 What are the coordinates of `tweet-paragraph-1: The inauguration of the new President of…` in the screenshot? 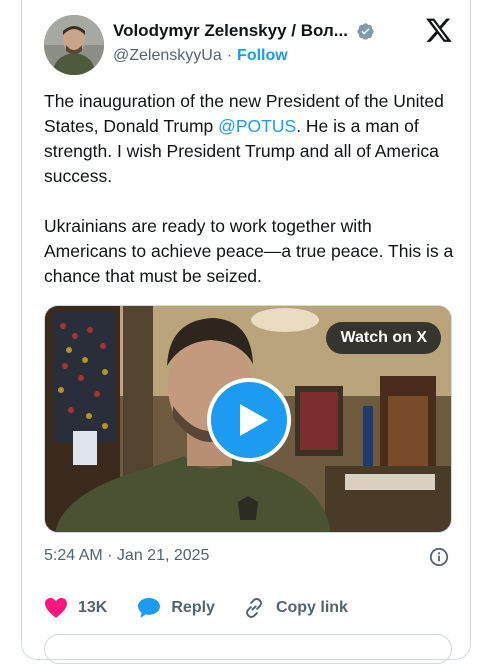 It's located at (249, 139).